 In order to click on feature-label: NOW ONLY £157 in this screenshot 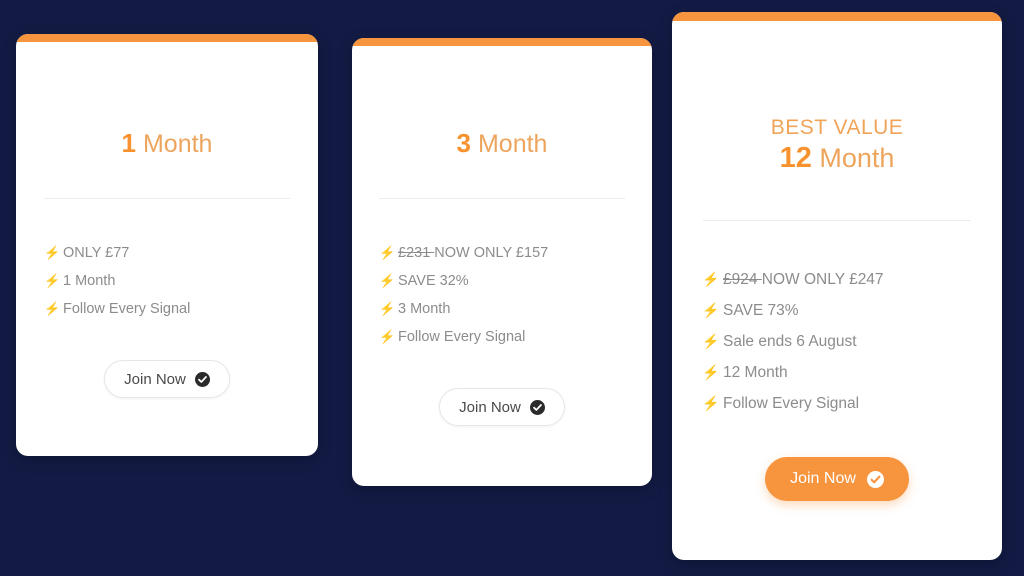, I will do `click(491, 253)`.